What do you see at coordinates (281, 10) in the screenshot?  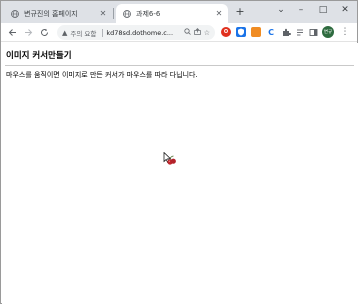 I see `tab-search-icon: ⌄` at bounding box center [281, 10].